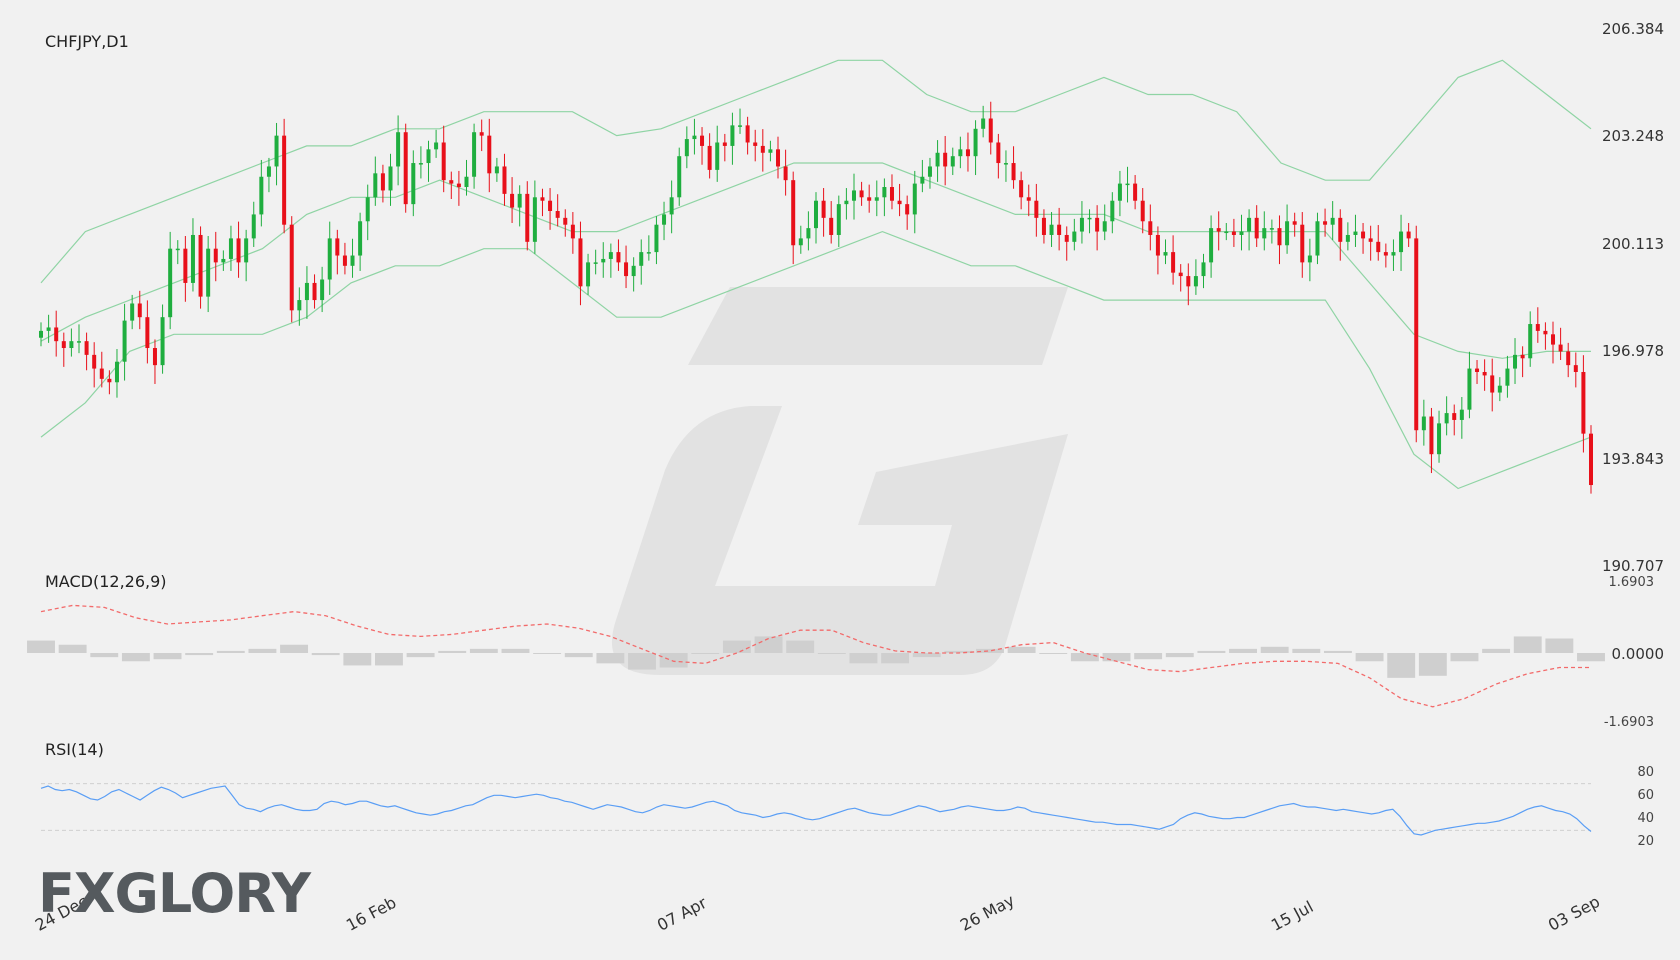  What do you see at coordinates (74, 749) in the screenshot?
I see `rsi-title: RSI(14)` at bounding box center [74, 749].